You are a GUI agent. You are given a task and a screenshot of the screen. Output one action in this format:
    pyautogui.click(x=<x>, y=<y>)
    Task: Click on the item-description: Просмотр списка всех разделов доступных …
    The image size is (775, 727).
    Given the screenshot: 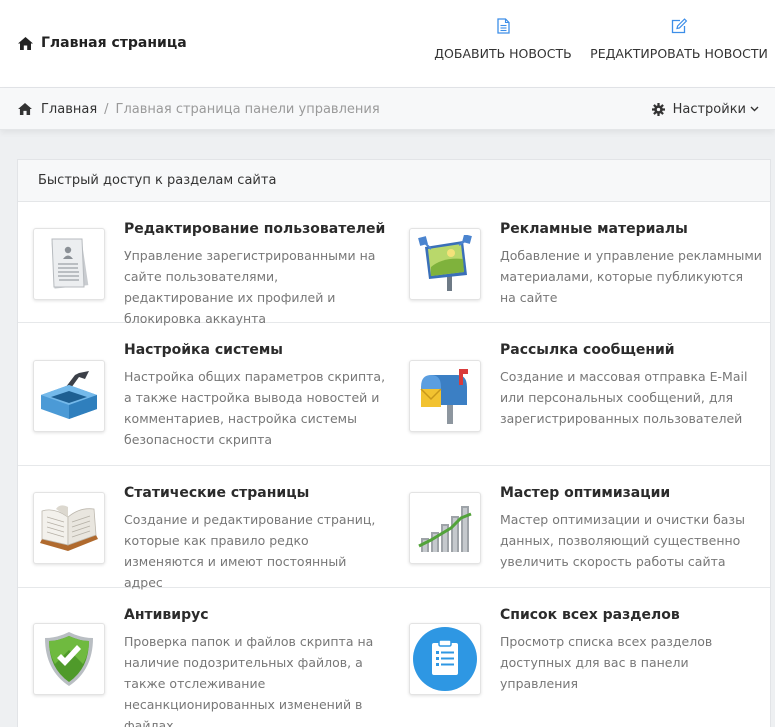 What is the action you would take?
    pyautogui.click(x=606, y=662)
    